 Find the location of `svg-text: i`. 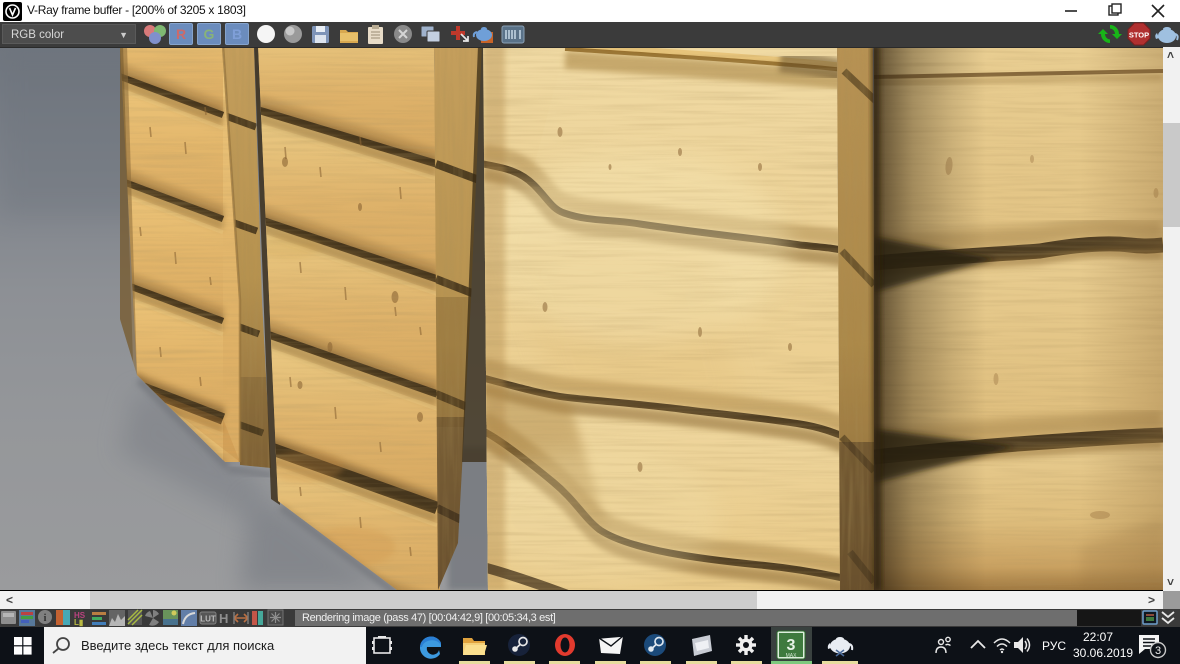

svg-text: i is located at coordinates (45, 618).